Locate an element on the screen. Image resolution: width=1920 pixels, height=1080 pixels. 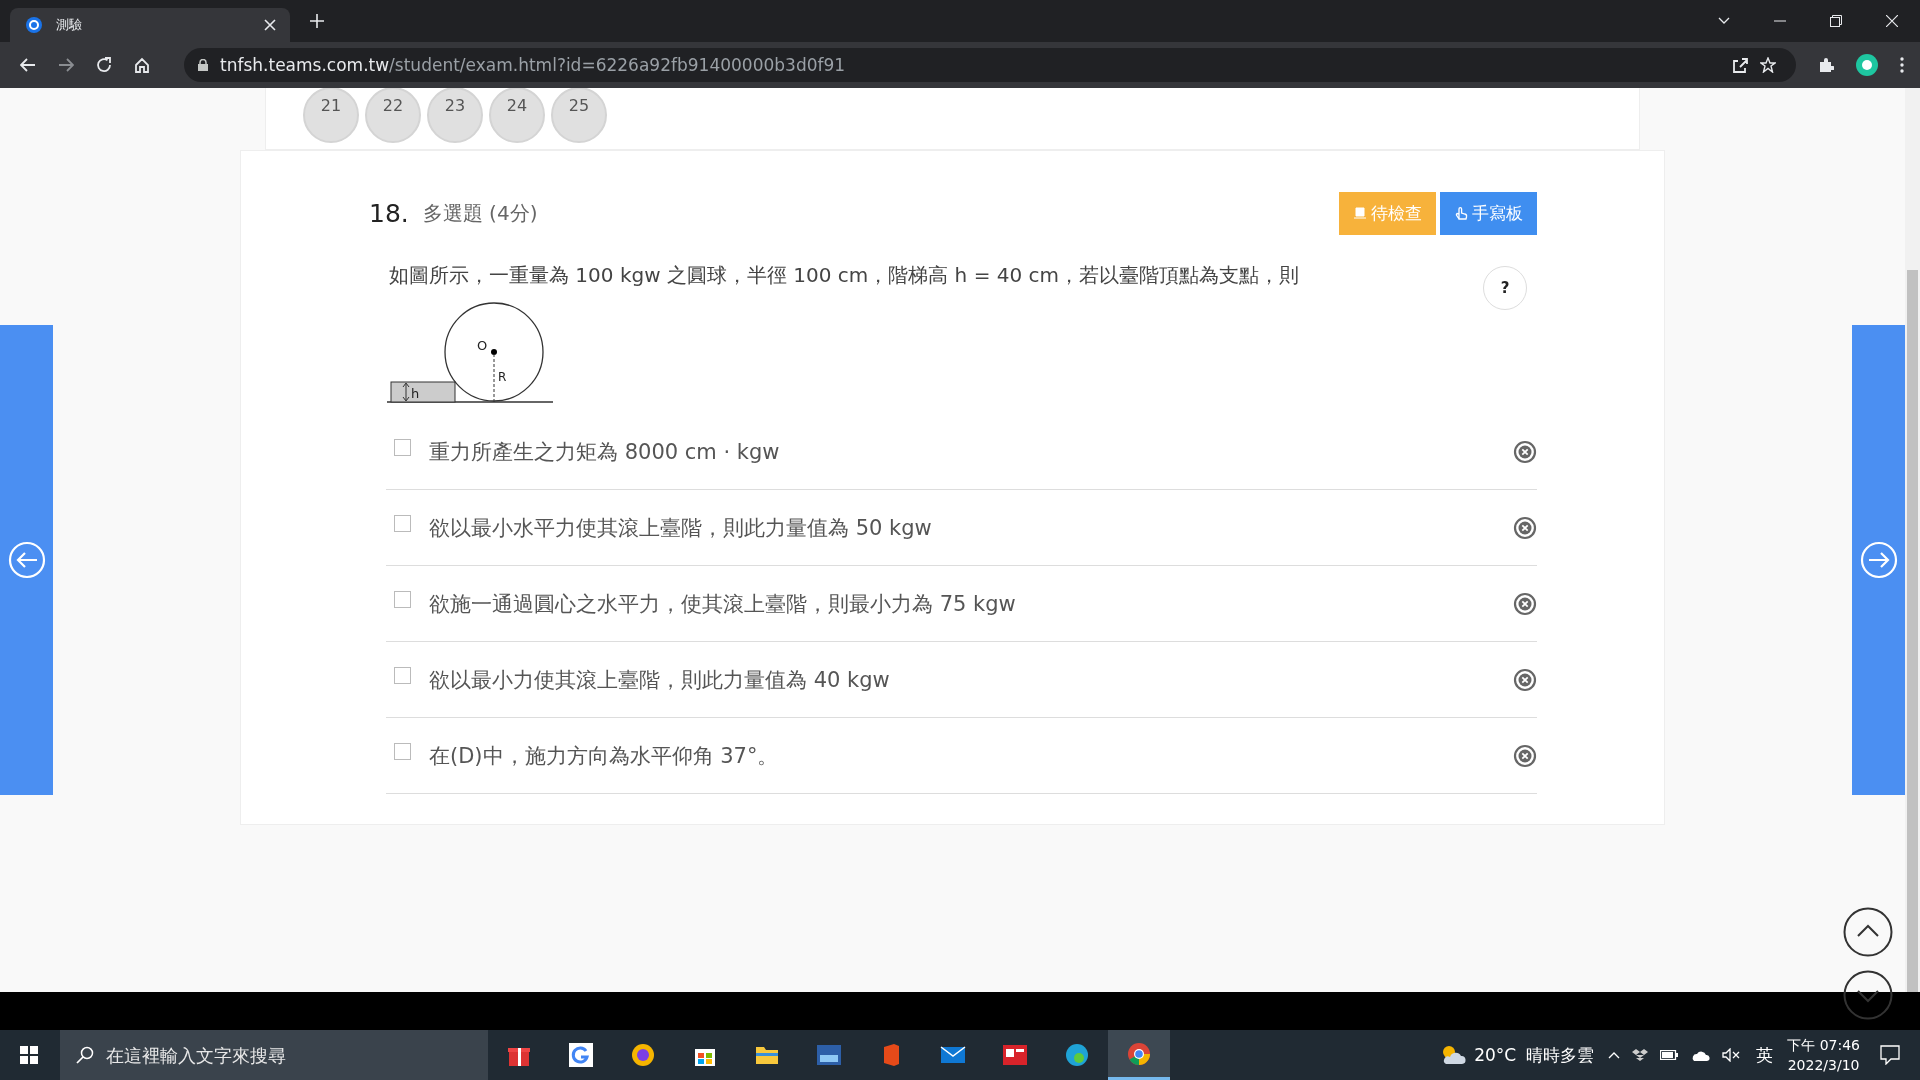
profile-avatar-icon is located at coordinates (1867, 65).